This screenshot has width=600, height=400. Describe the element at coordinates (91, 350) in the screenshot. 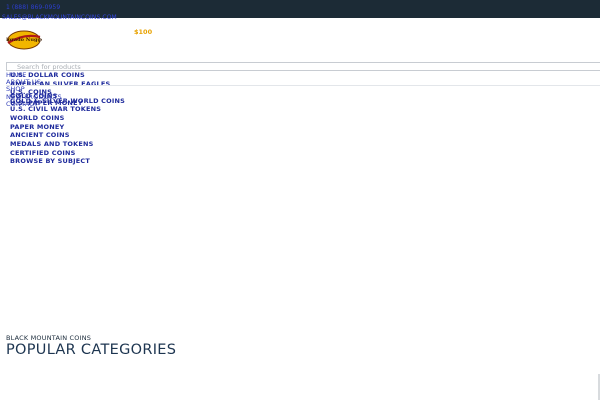

I see `section-title: POPULAR CATEGORIES` at that location.